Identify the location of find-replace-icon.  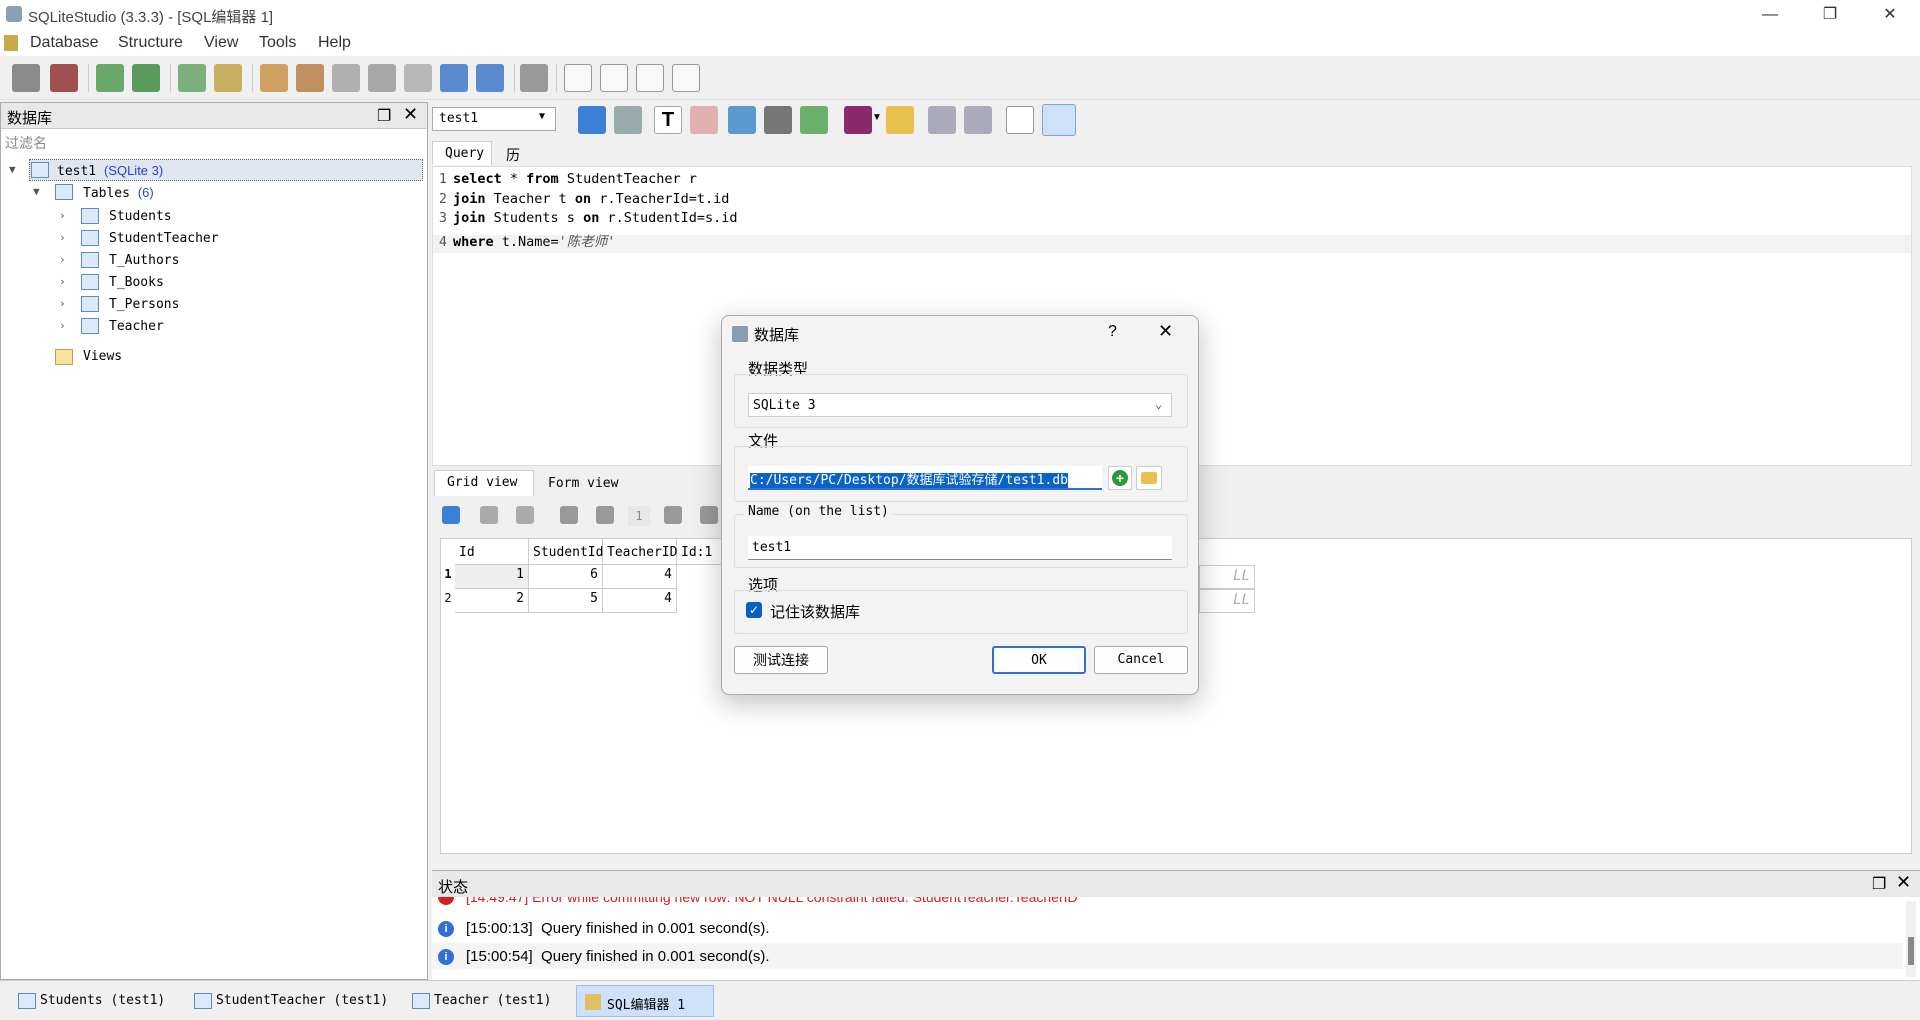
(978, 120).